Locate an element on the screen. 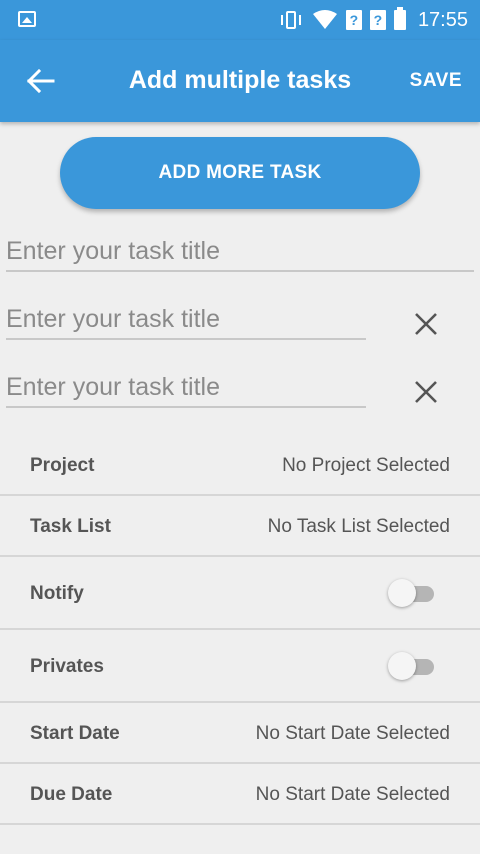  project-value: No Project Selected is located at coordinates (366, 465).